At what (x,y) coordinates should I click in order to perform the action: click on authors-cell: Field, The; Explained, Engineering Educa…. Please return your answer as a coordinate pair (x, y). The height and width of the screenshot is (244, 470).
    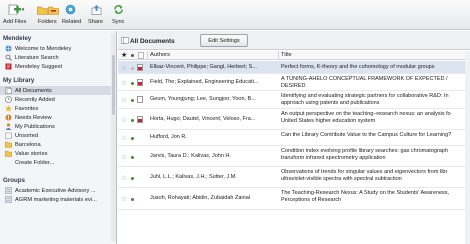
    Looking at the image, I should click on (204, 82).